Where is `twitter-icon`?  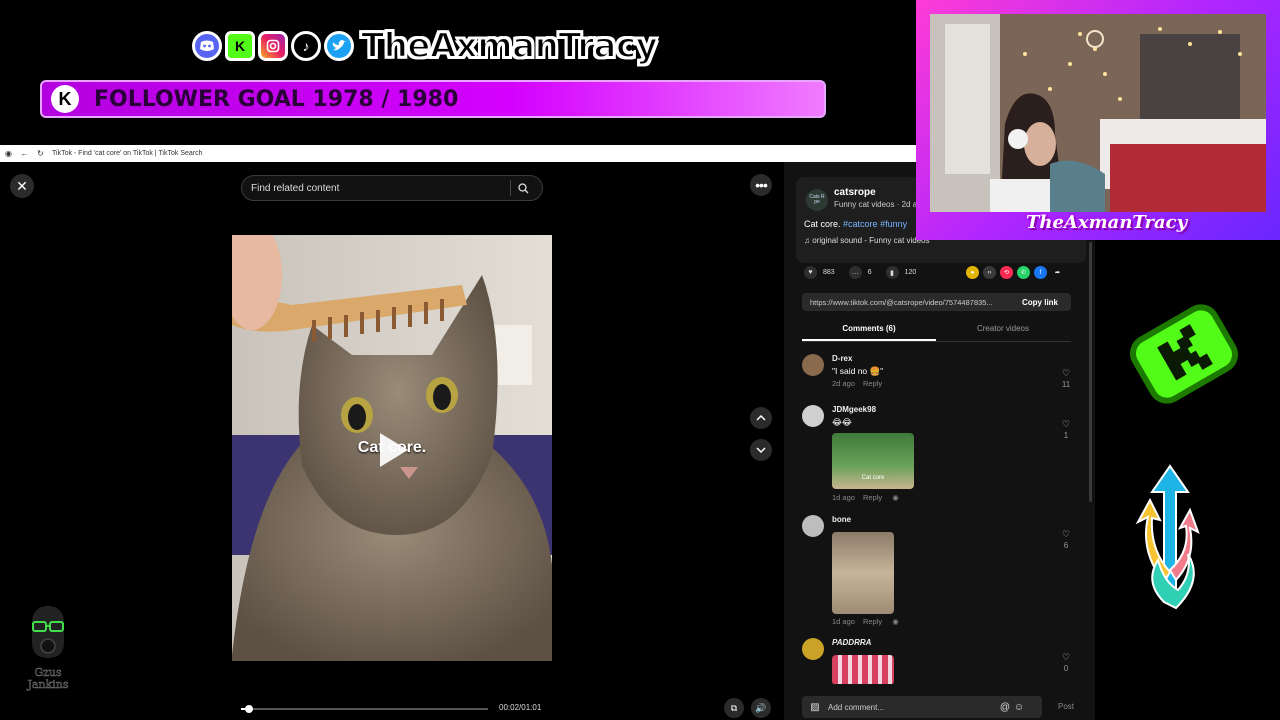 twitter-icon is located at coordinates (339, 46).